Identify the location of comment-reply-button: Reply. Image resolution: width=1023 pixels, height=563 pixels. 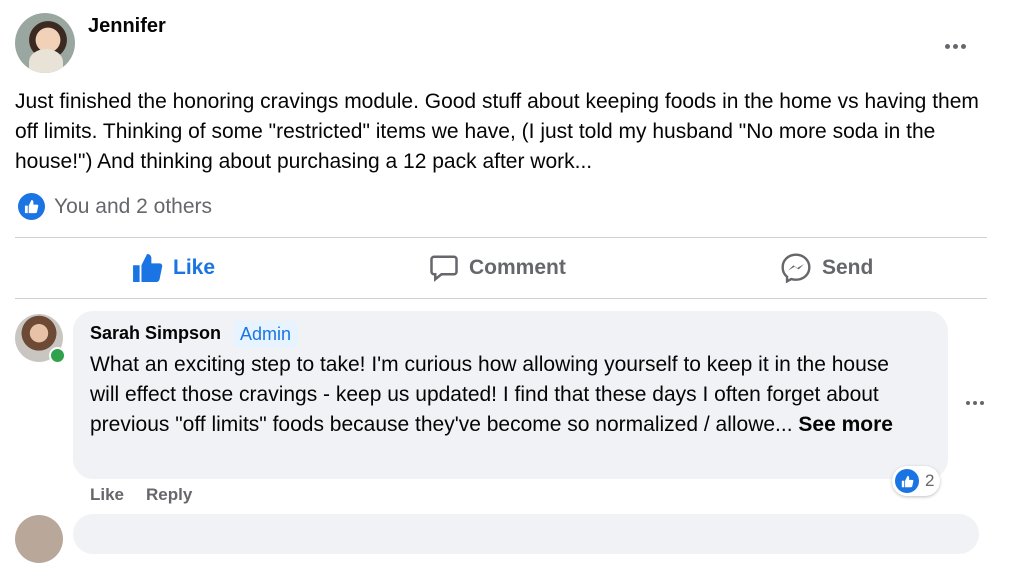
(169, 495).